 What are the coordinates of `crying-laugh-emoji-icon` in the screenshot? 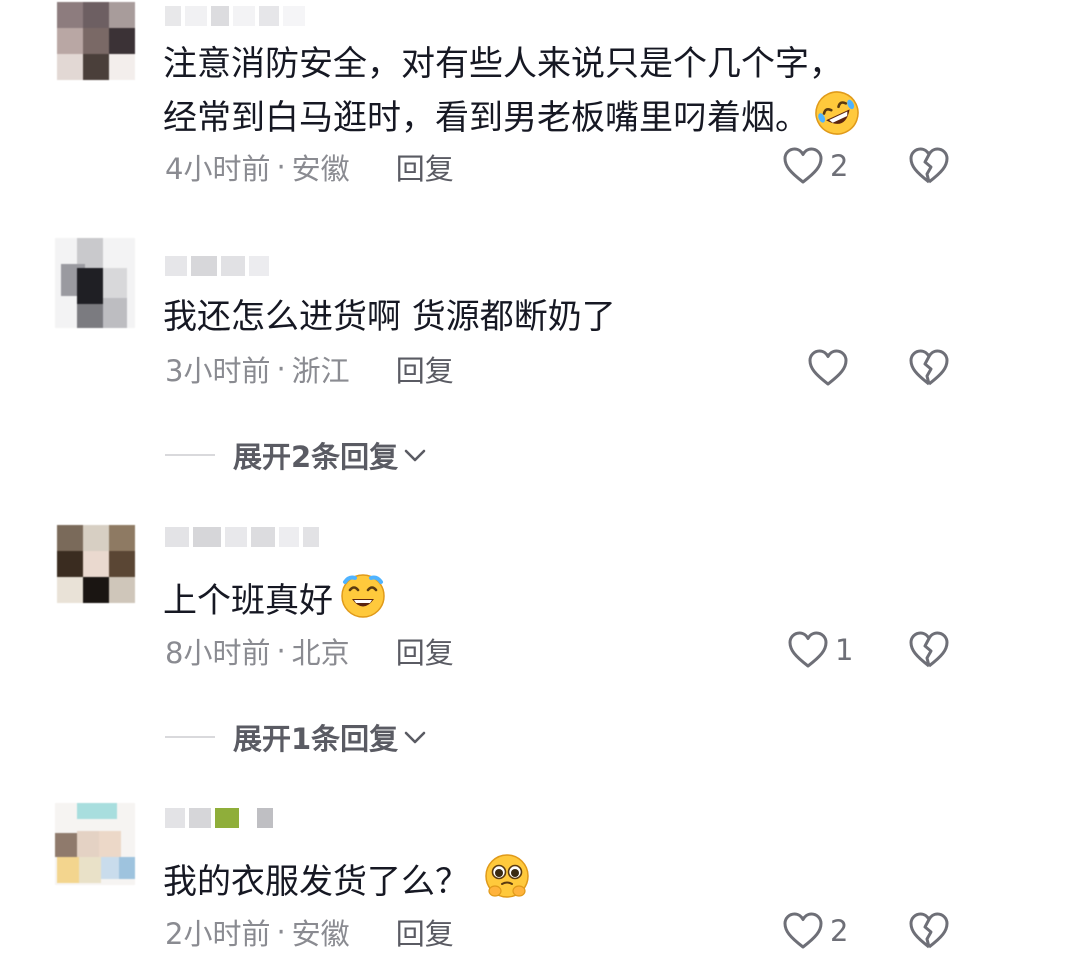 It's located at (363, 601).